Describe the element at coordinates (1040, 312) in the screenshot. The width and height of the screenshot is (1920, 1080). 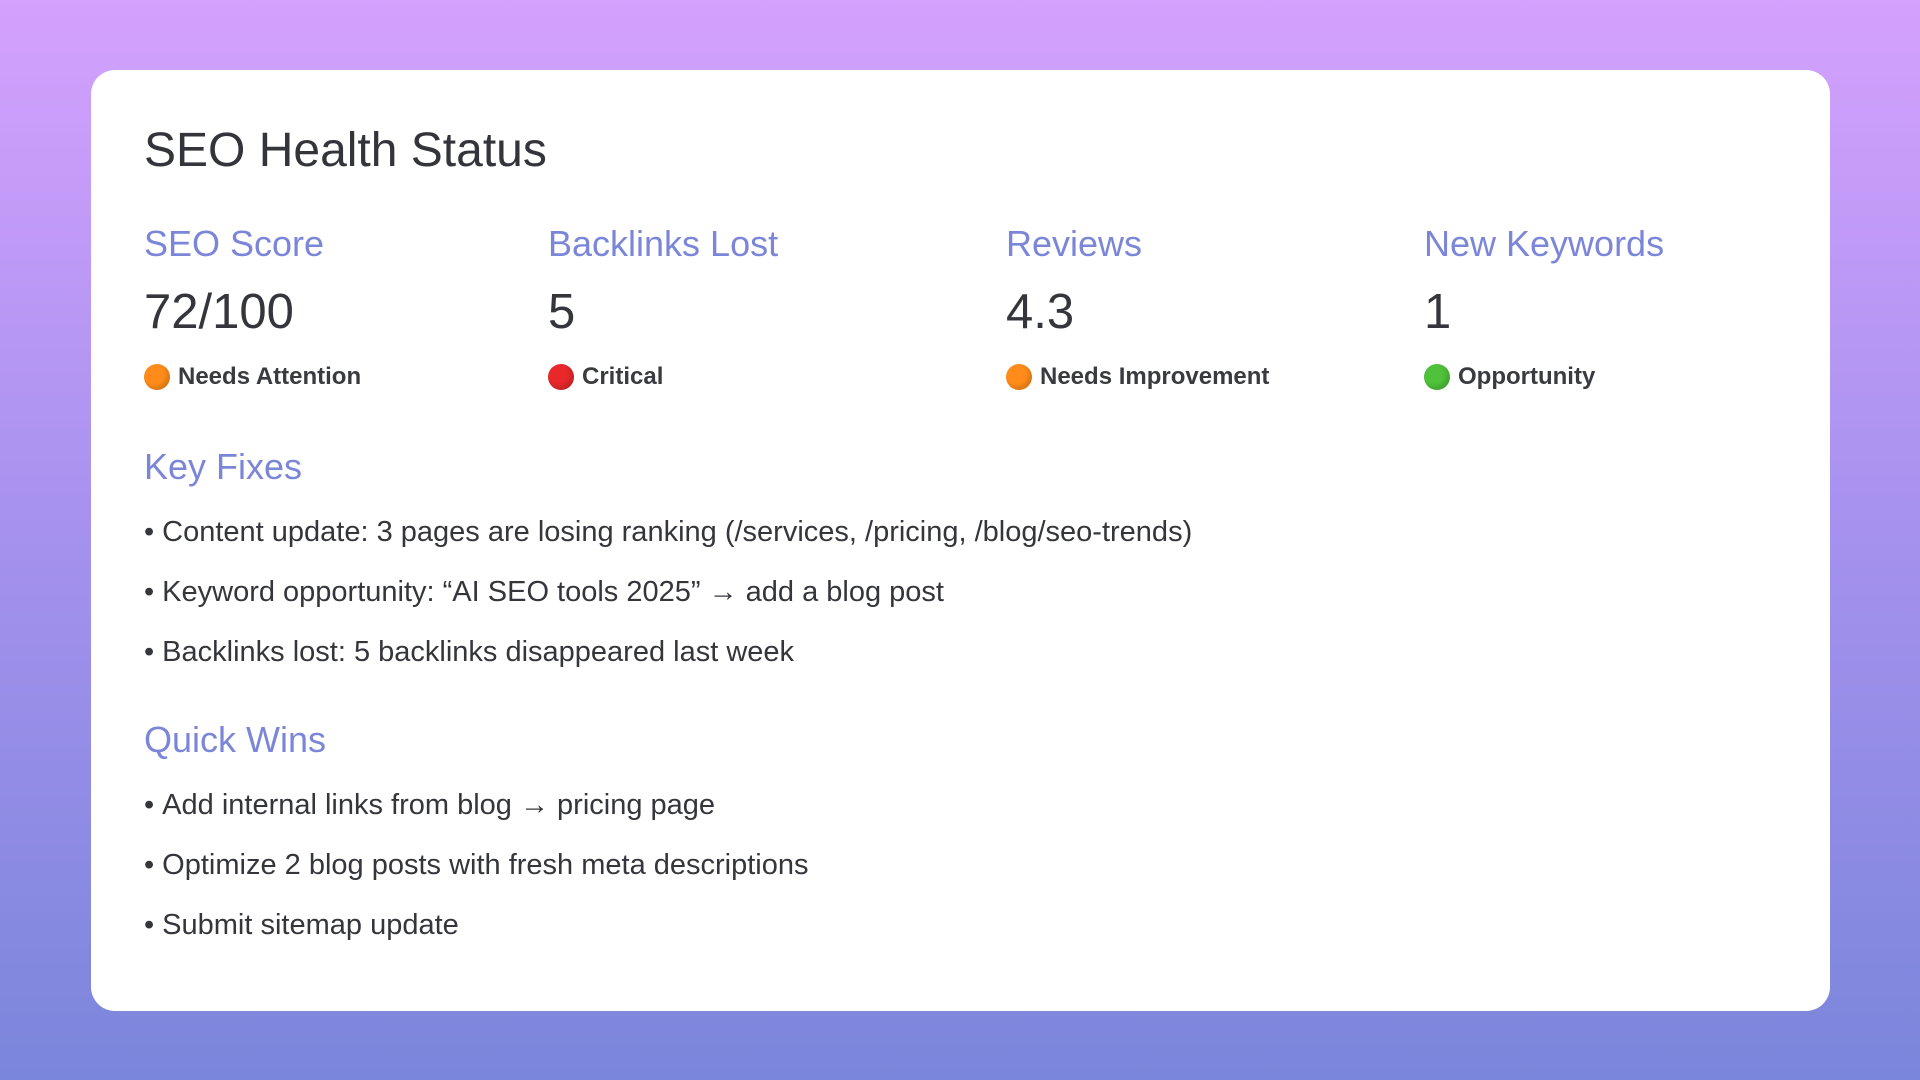
I see `metric-value: 4.3` at that location.